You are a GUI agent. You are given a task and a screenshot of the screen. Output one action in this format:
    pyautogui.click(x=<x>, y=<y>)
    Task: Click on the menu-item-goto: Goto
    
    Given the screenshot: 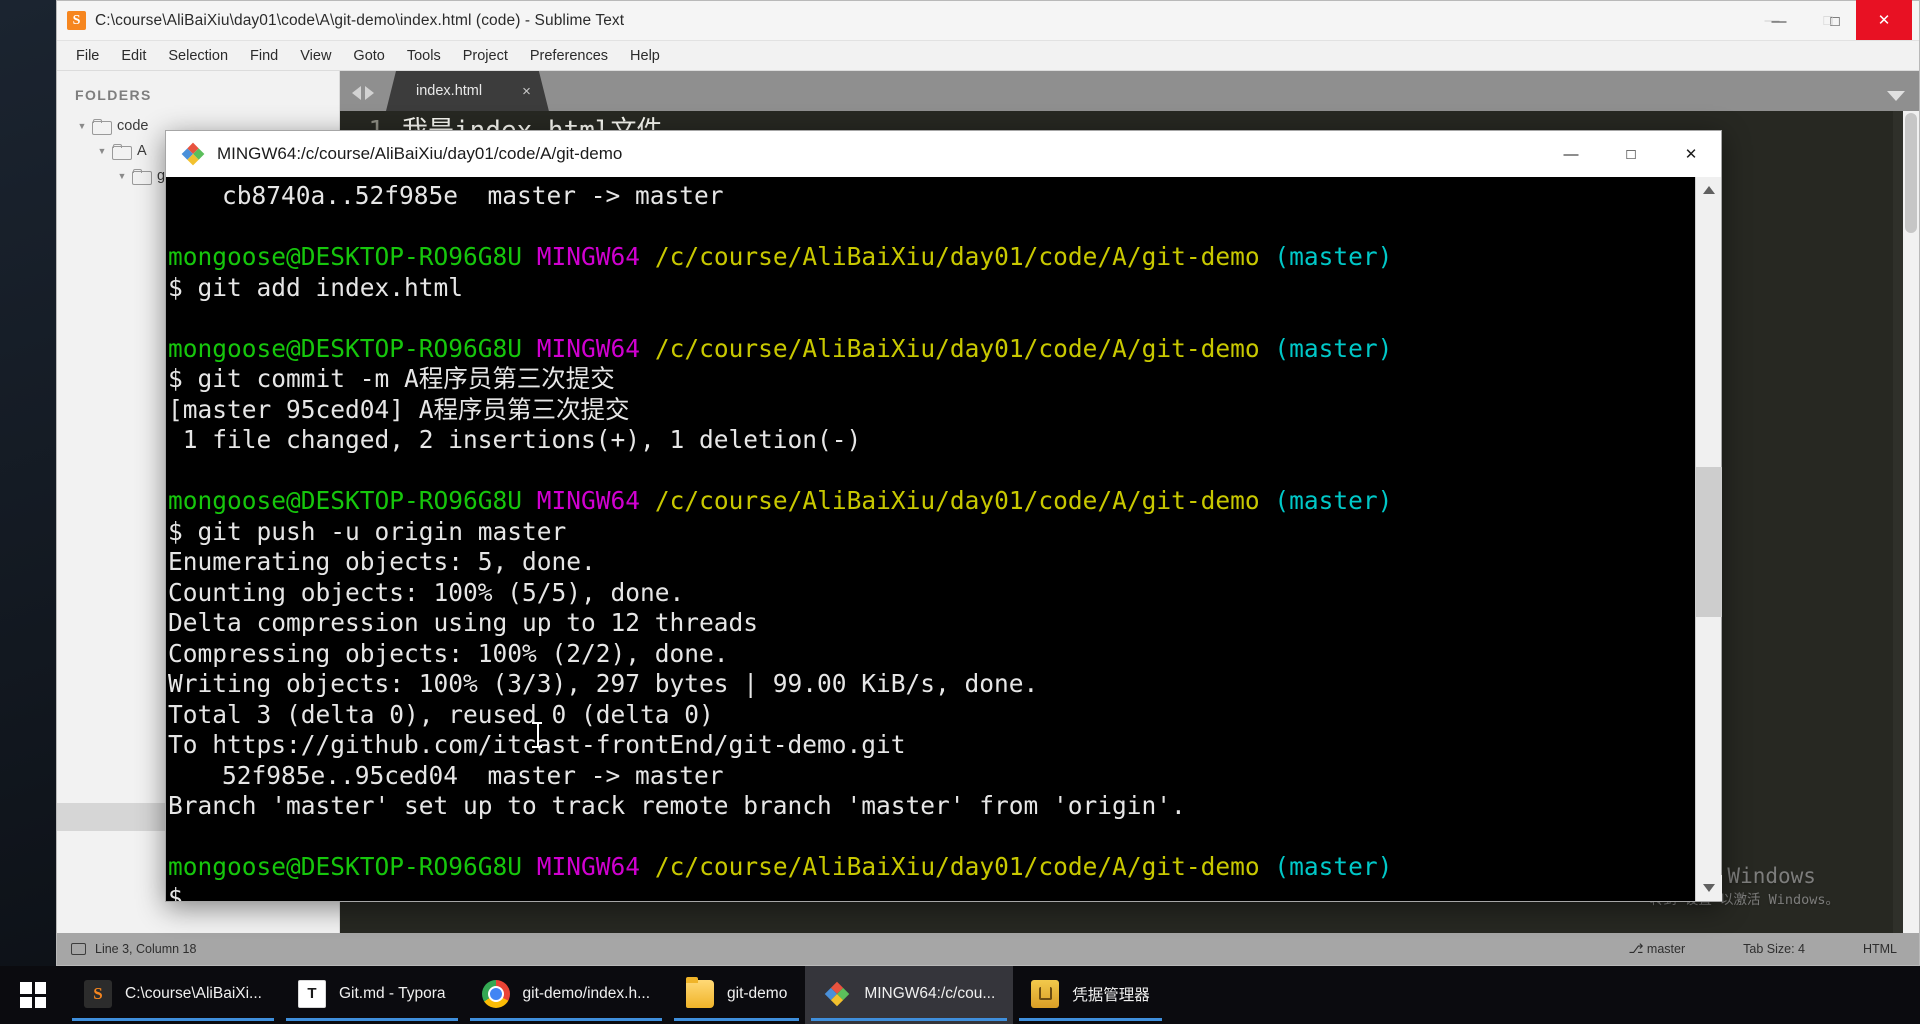 What is the action you would take?
    pyautogui.click(x=368, y=56)
    